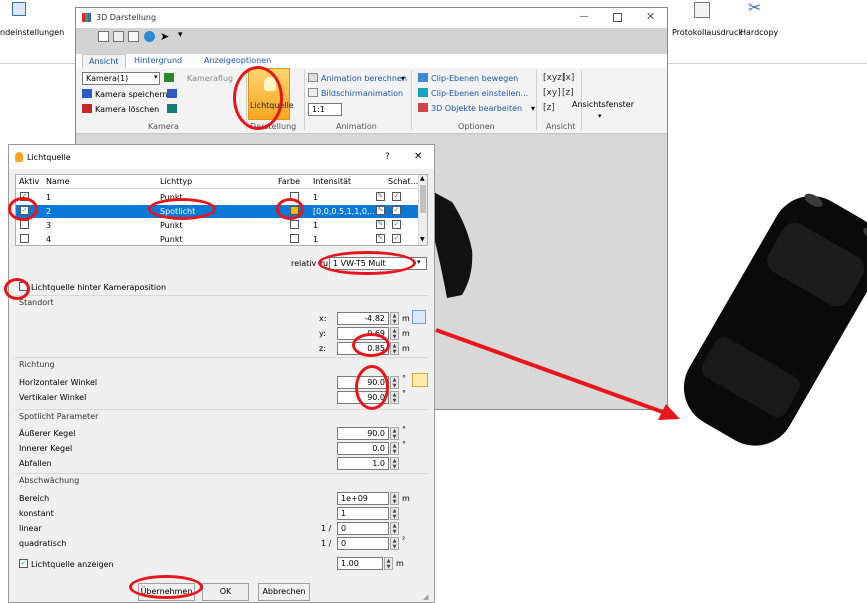 The width and height of the screenshot is (867, 603). What do you see at coordinates (364, 78) in the screenshot?
I see `animation-calc-button: Animation berechnen` at bounding box center [364, 78].